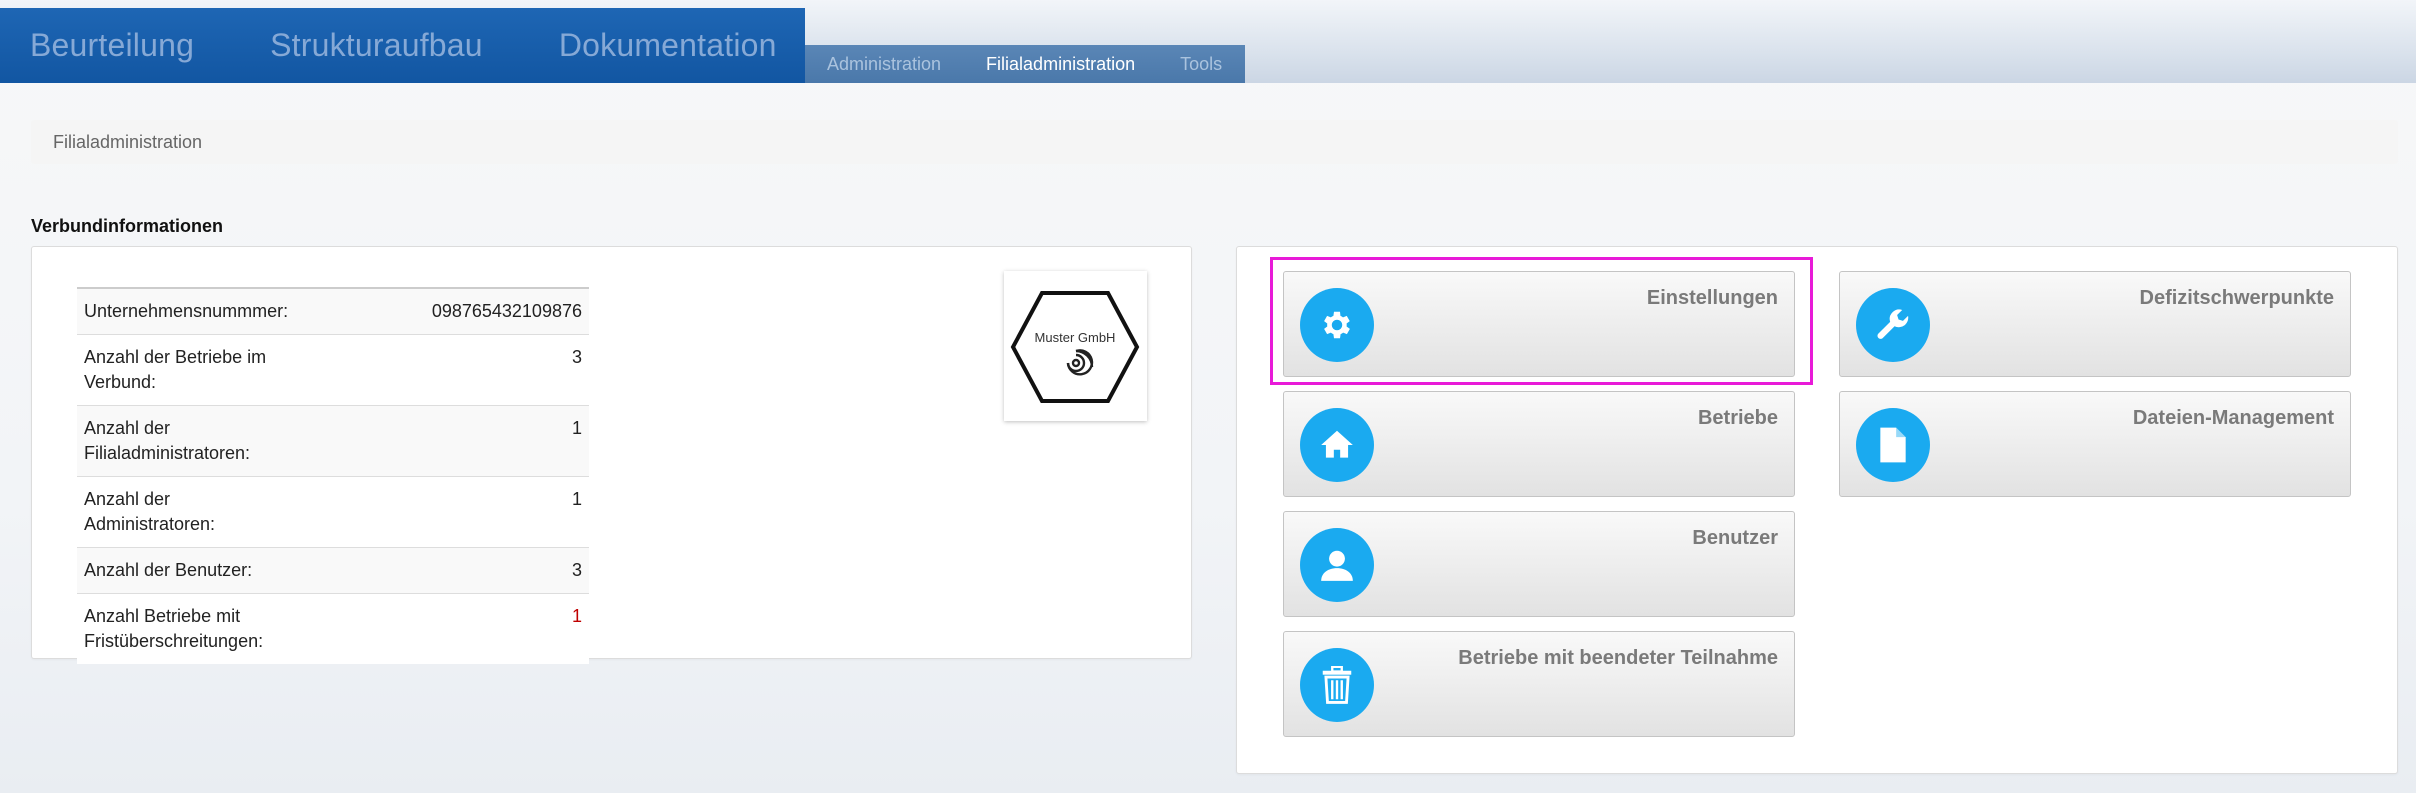  I want to click on breadcrumb-item: Filialadministration, so click(127, 142).